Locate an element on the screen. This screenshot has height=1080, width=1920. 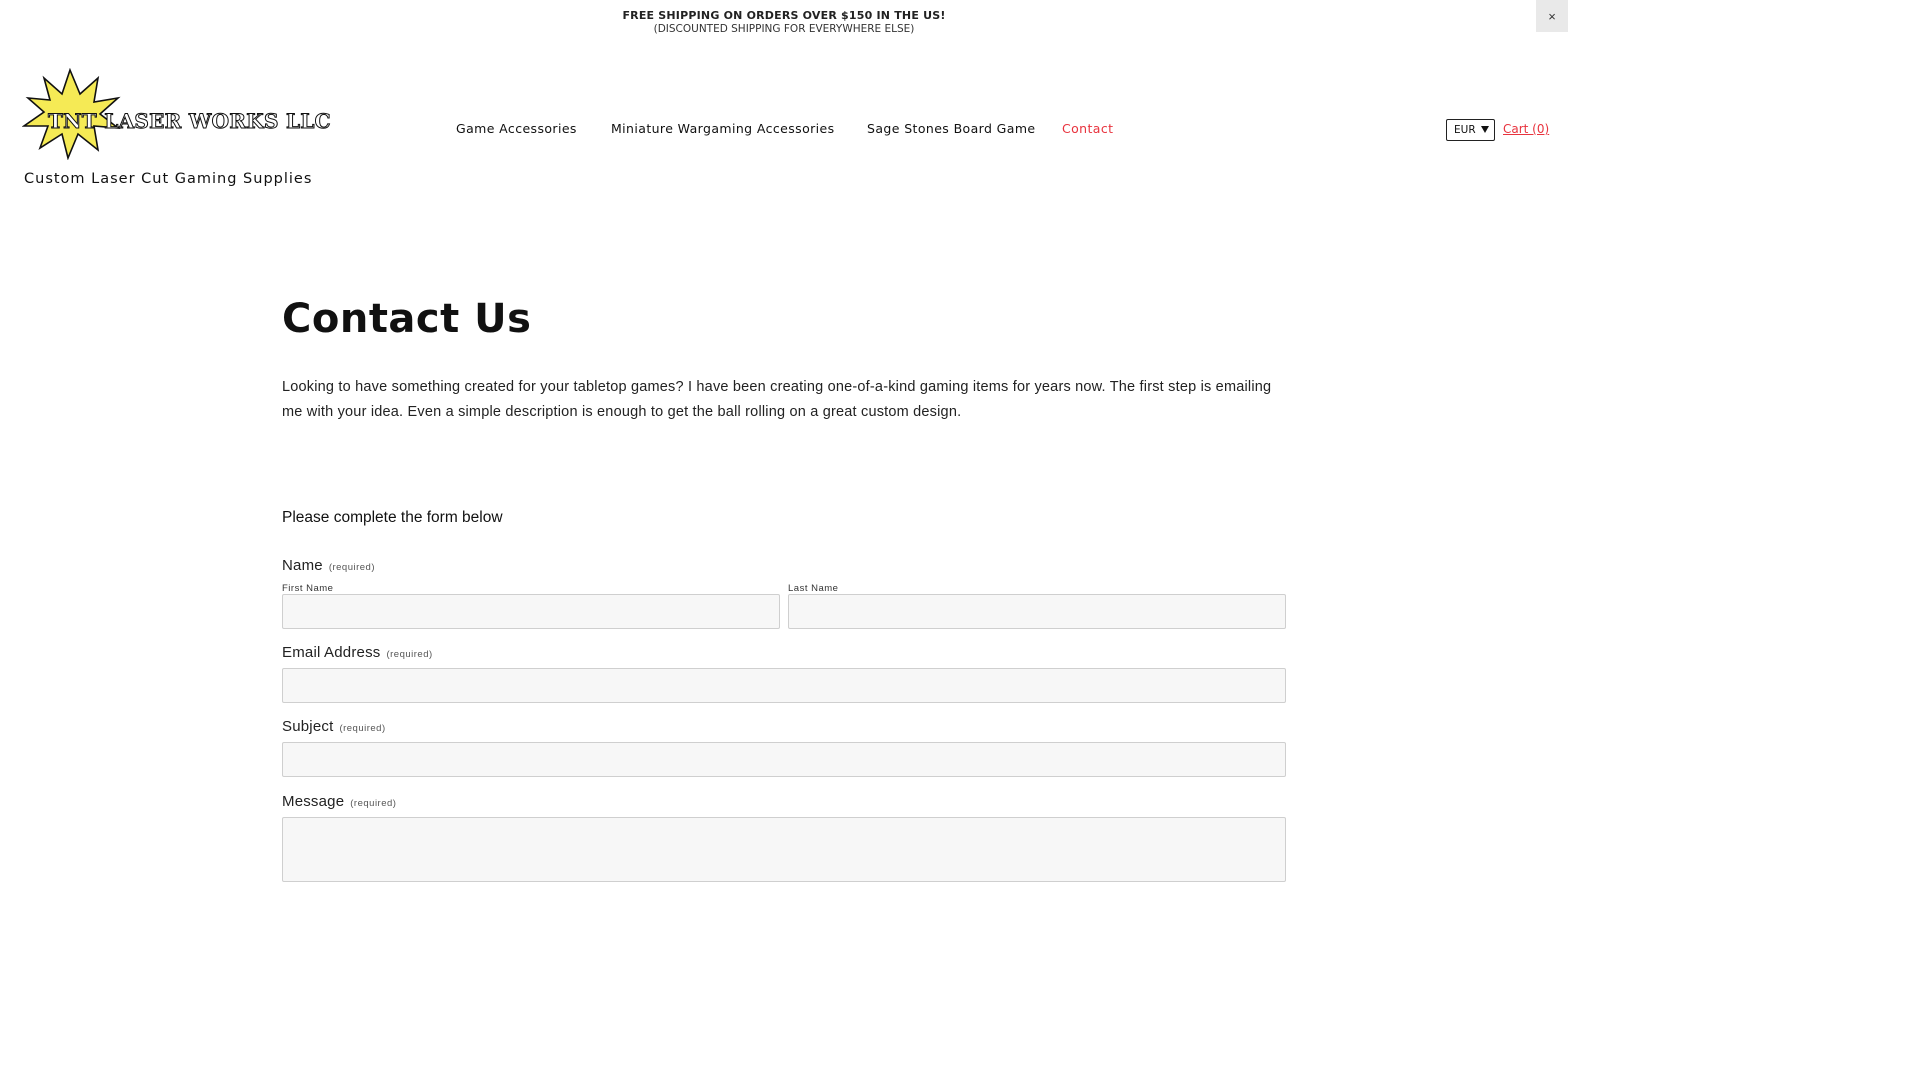
last-name-label: Last Name is located at coordinates (813, 588).